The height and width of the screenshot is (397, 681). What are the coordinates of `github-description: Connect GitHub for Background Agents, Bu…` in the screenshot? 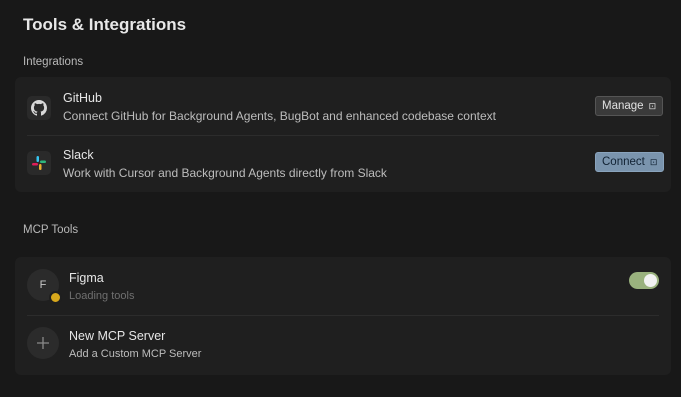 It's located at (279, 116).